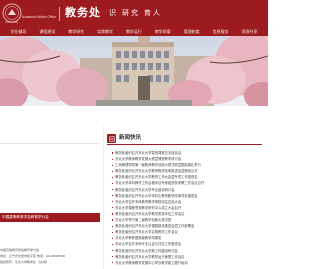 This screenshot has height=269, width=320. I want to click on site-motto: 识 研究 育人, so click(135, 13).